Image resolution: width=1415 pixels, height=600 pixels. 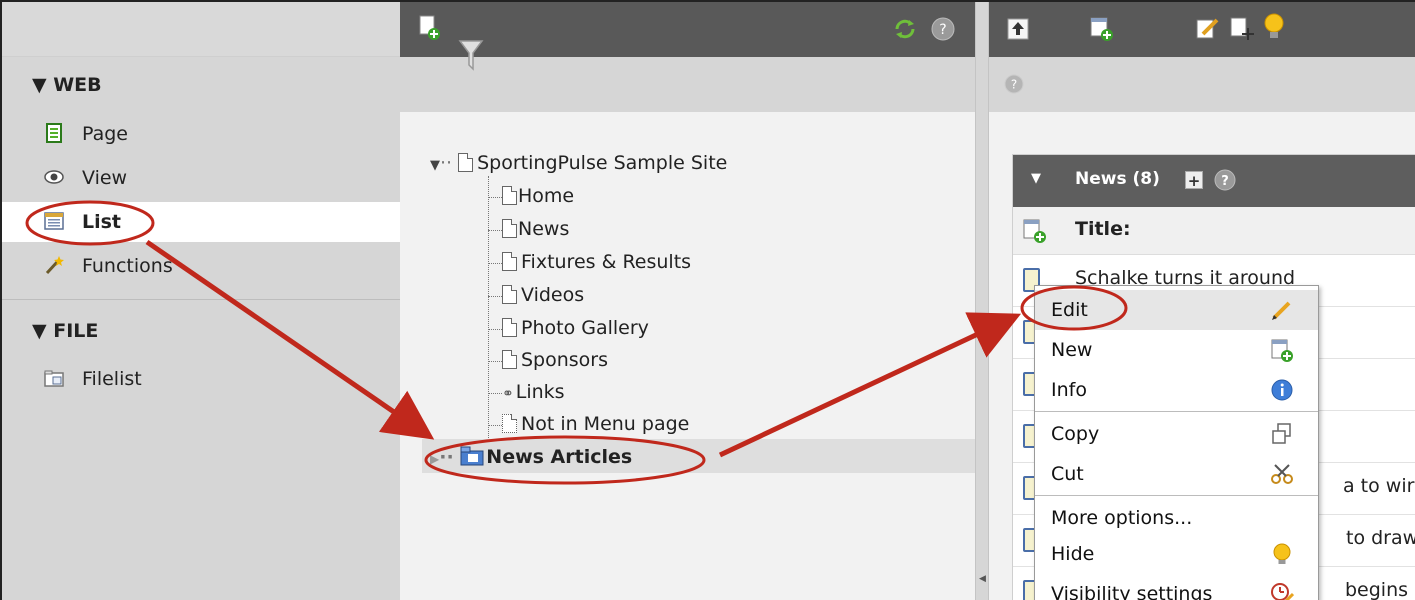 I want to click on news-table-title: News (8), so click(x=1117, y=179).